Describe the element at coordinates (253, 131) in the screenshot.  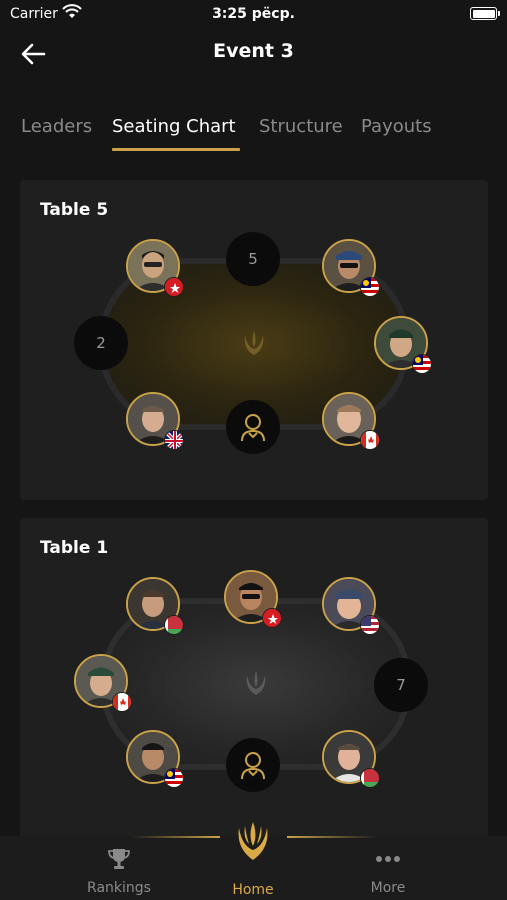
I see `tab-bar: Leaders Seating Chart Structure Payouts` at that location.